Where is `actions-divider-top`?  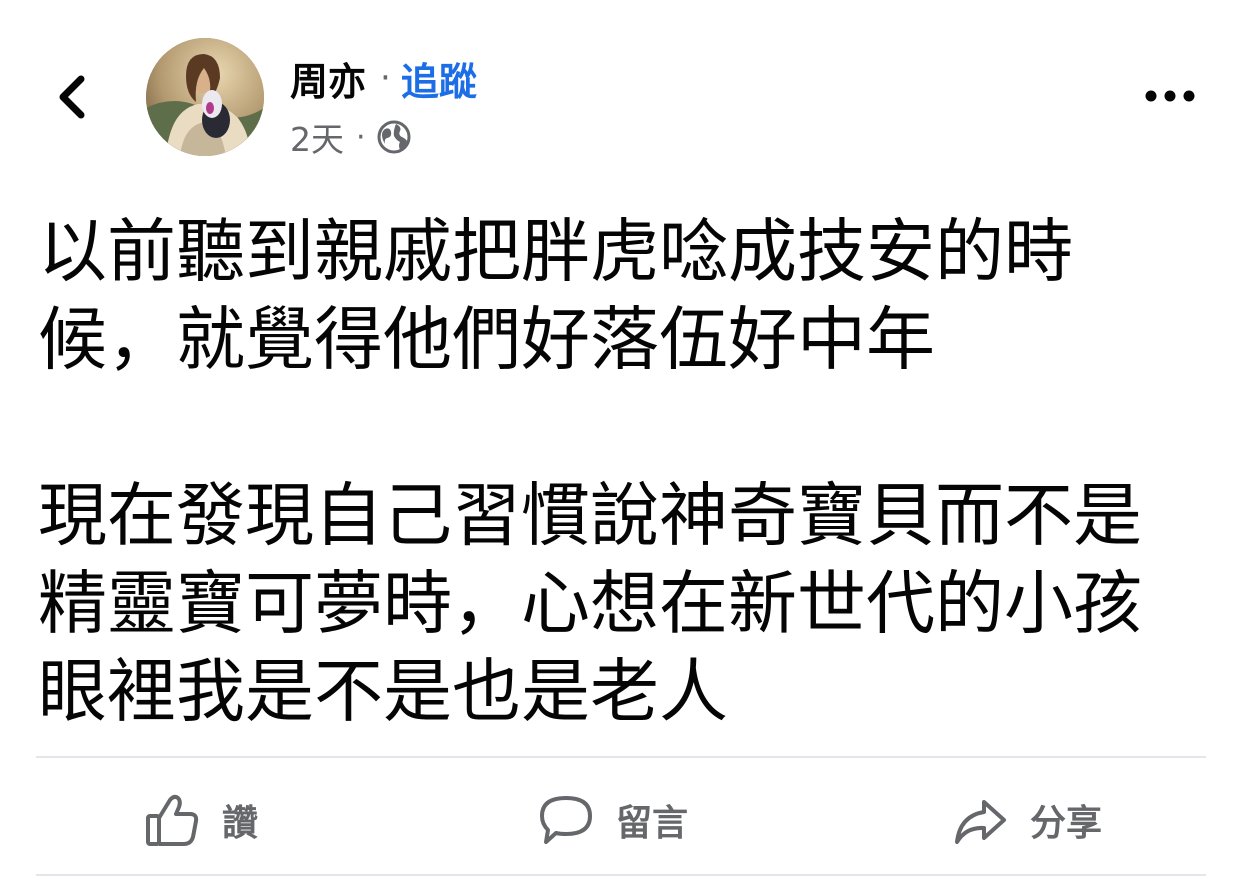 actions-divider-top is located at coordinates (621, 757).